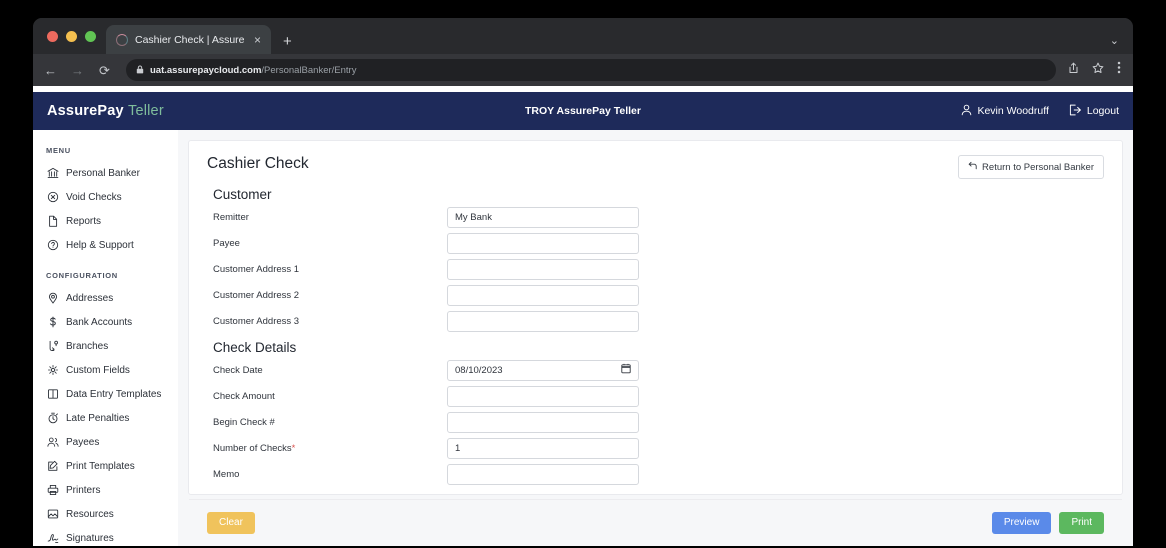  I want to click on input-remitter: My Bank, so click(543, 217).